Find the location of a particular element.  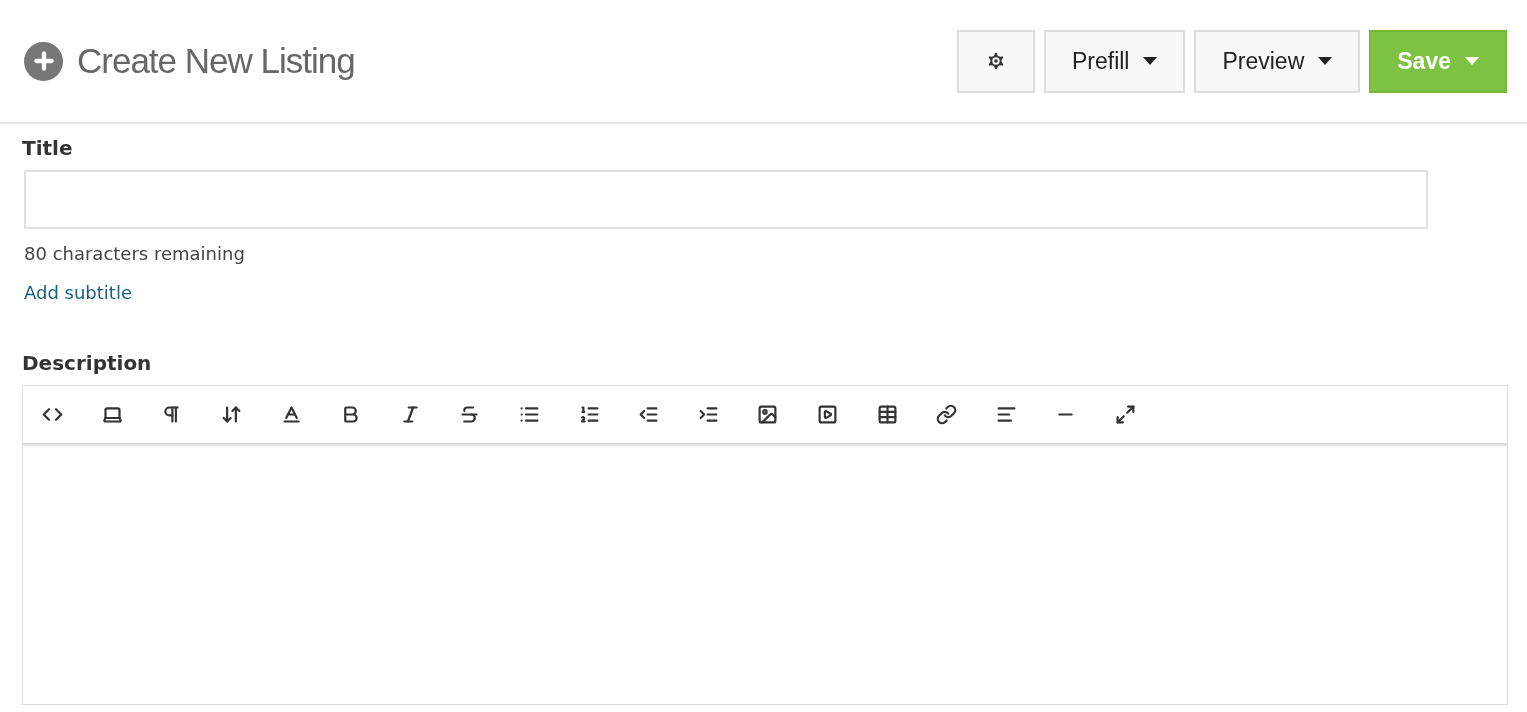

plus-icon is located at coordinates (43, 61).